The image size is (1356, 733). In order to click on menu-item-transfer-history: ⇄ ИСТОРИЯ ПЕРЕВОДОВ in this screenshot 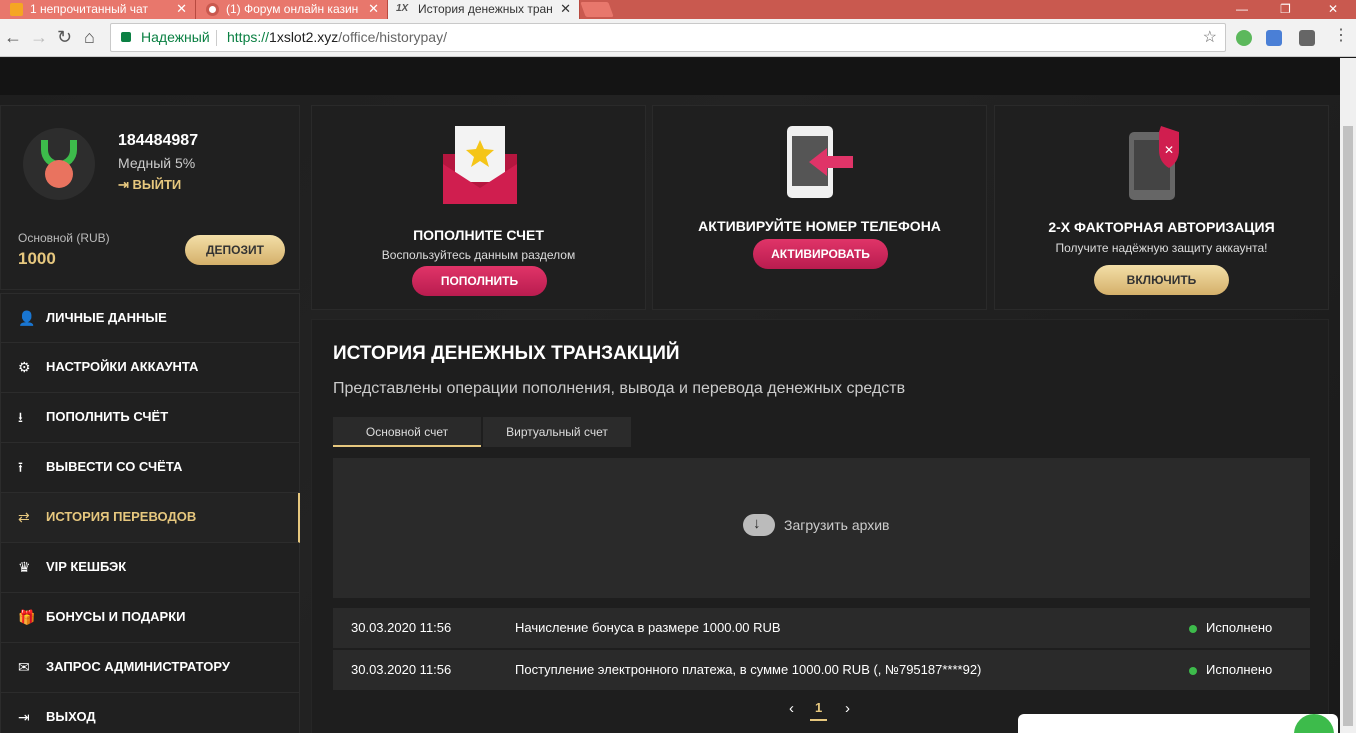, I will do `click(150, 518)`.